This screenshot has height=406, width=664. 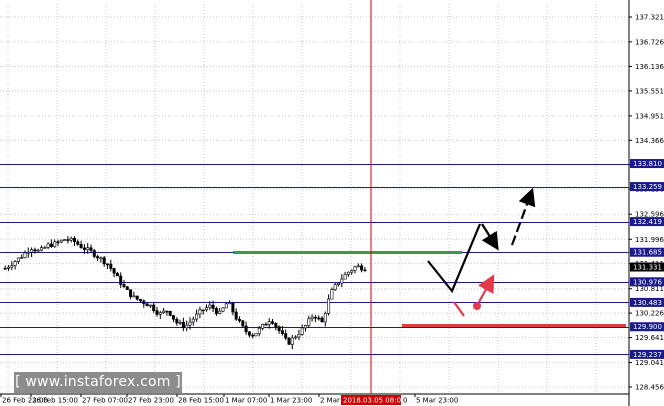 What do you see at coordinates (291, 401) in the screenshot?
I see `x-tick-label: 1 Mar 23:00` at bounding box center [291, 401].